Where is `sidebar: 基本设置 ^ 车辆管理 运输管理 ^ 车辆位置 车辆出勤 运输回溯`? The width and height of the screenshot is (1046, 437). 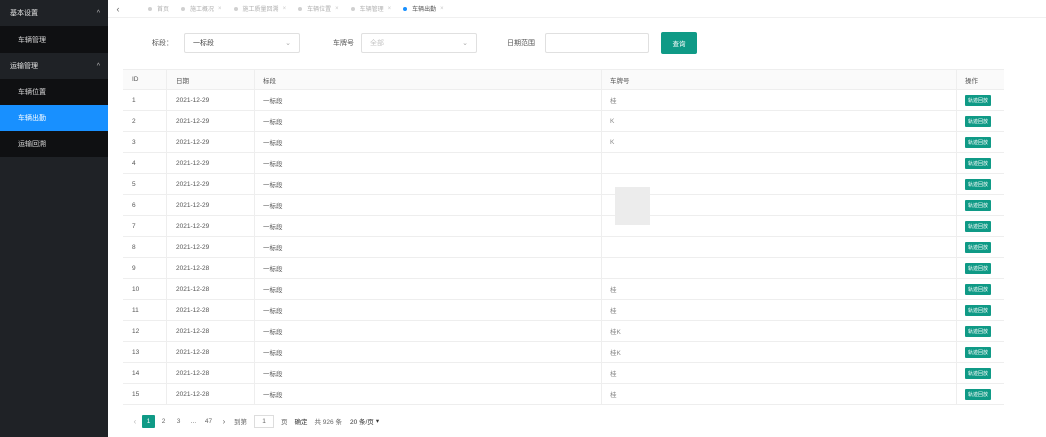 sidebar: 基本设置 ^ 车辆管理 运输管理 ^ 车辆位置 车辆出勤 运输回溯 is located at coordinates (54, 218).